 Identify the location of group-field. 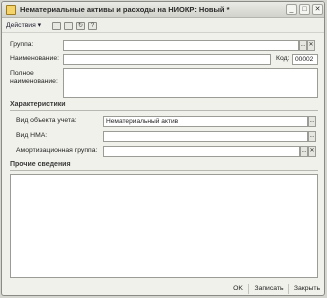
(181, 45).